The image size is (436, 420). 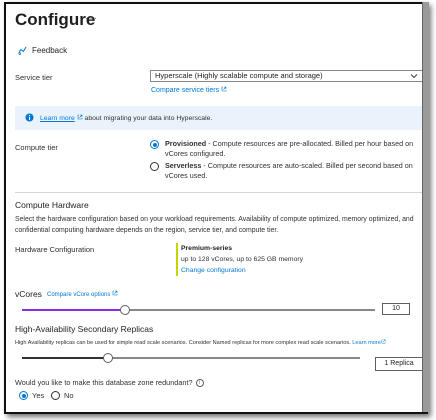 I want to click on vcores-label: vCores, so click(x=28, y=294).